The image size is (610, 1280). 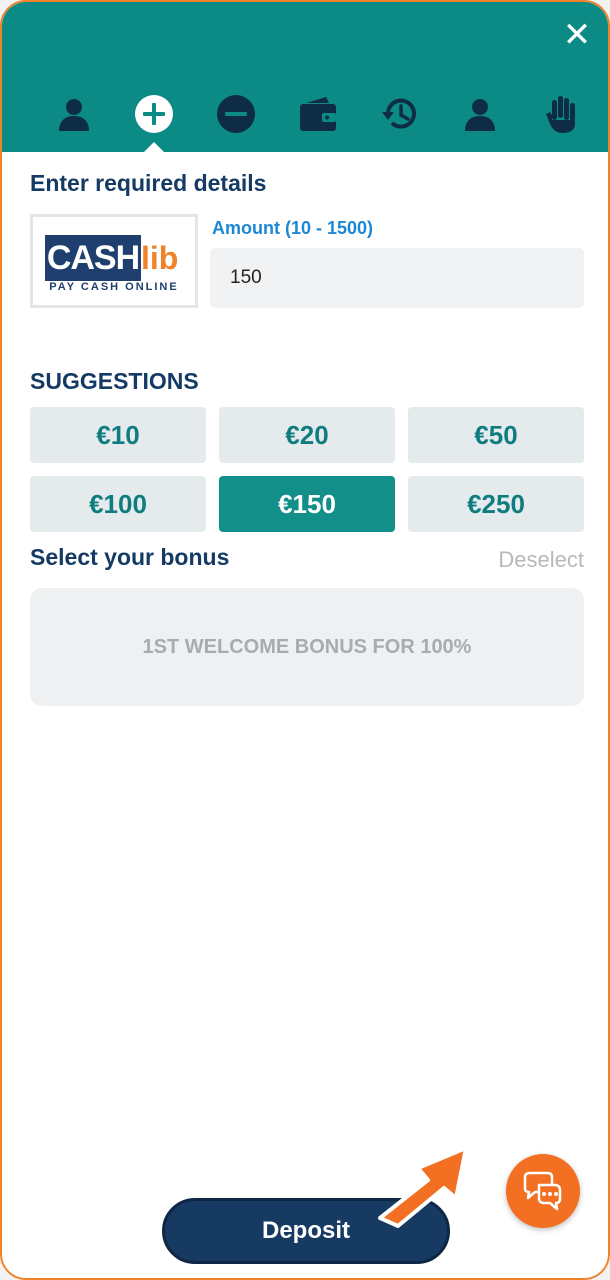 What do you see at coordinates (93, 258) in the screenshot?
I see `logo-main-text: CASH` at bounding box center [93, 258].